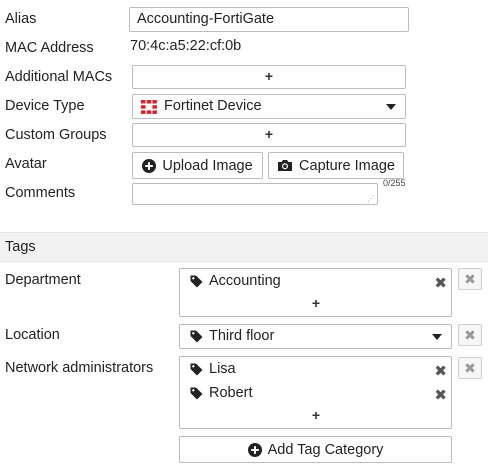 This screenshot has height=470, width=488. I want to click on department-label: Department, so click(43, 280).